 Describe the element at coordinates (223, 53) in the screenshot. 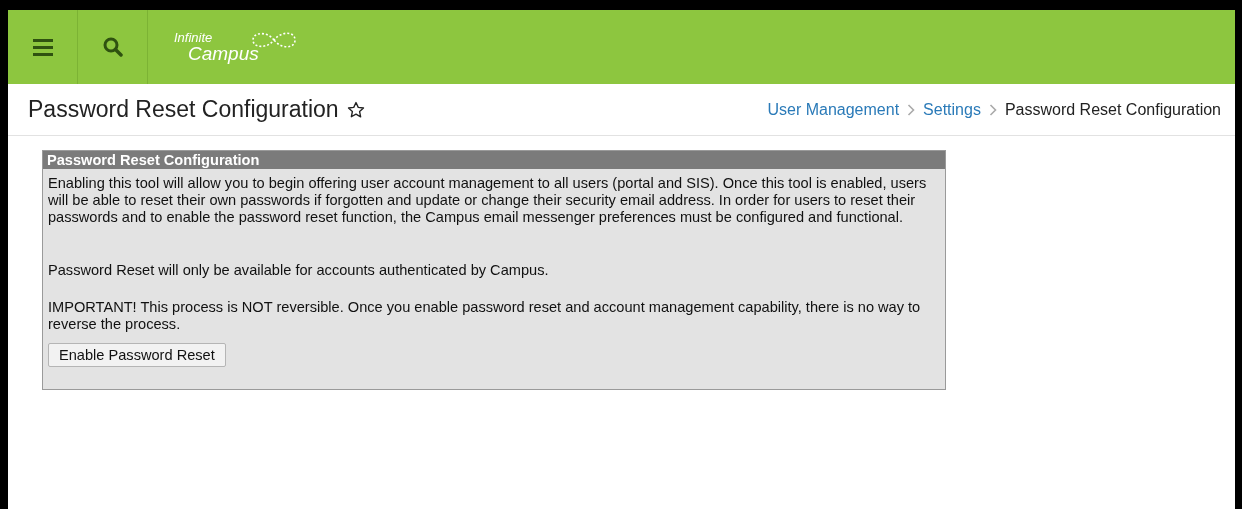

I see `logo-text: Campus` at that location.